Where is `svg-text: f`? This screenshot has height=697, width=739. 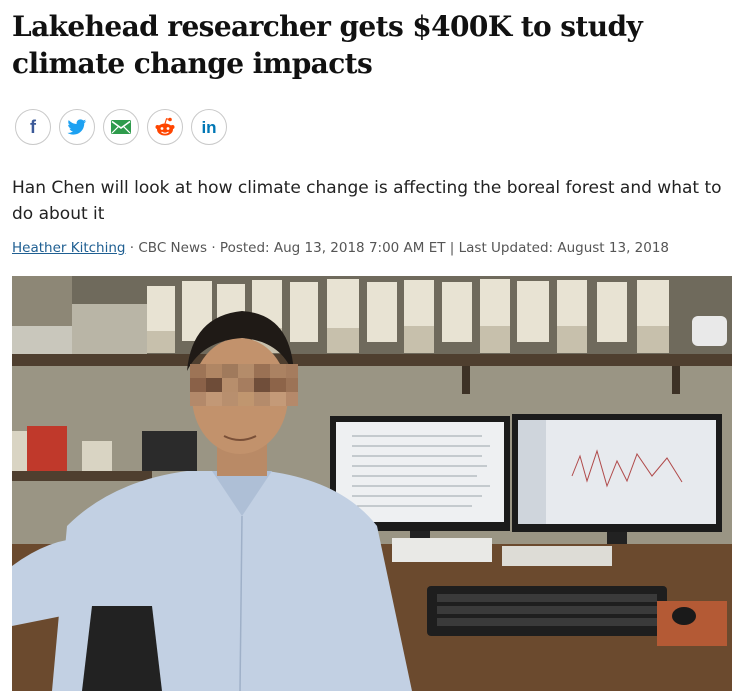
svg-text: f is located at coordinates (33, 127).